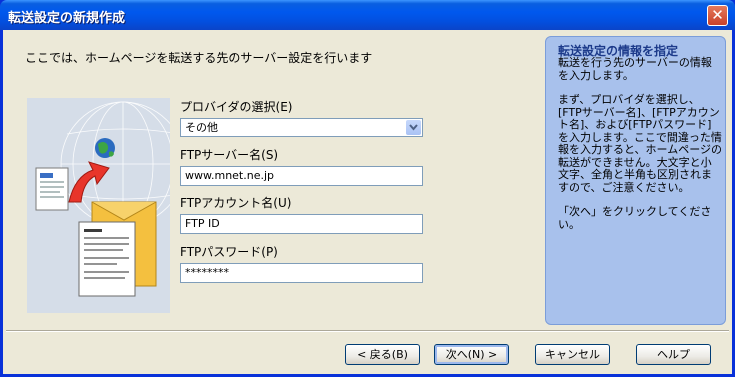  Describe the element at coordinates (301, 127) in the screenshot. I see `provider-select: その他` at that location.